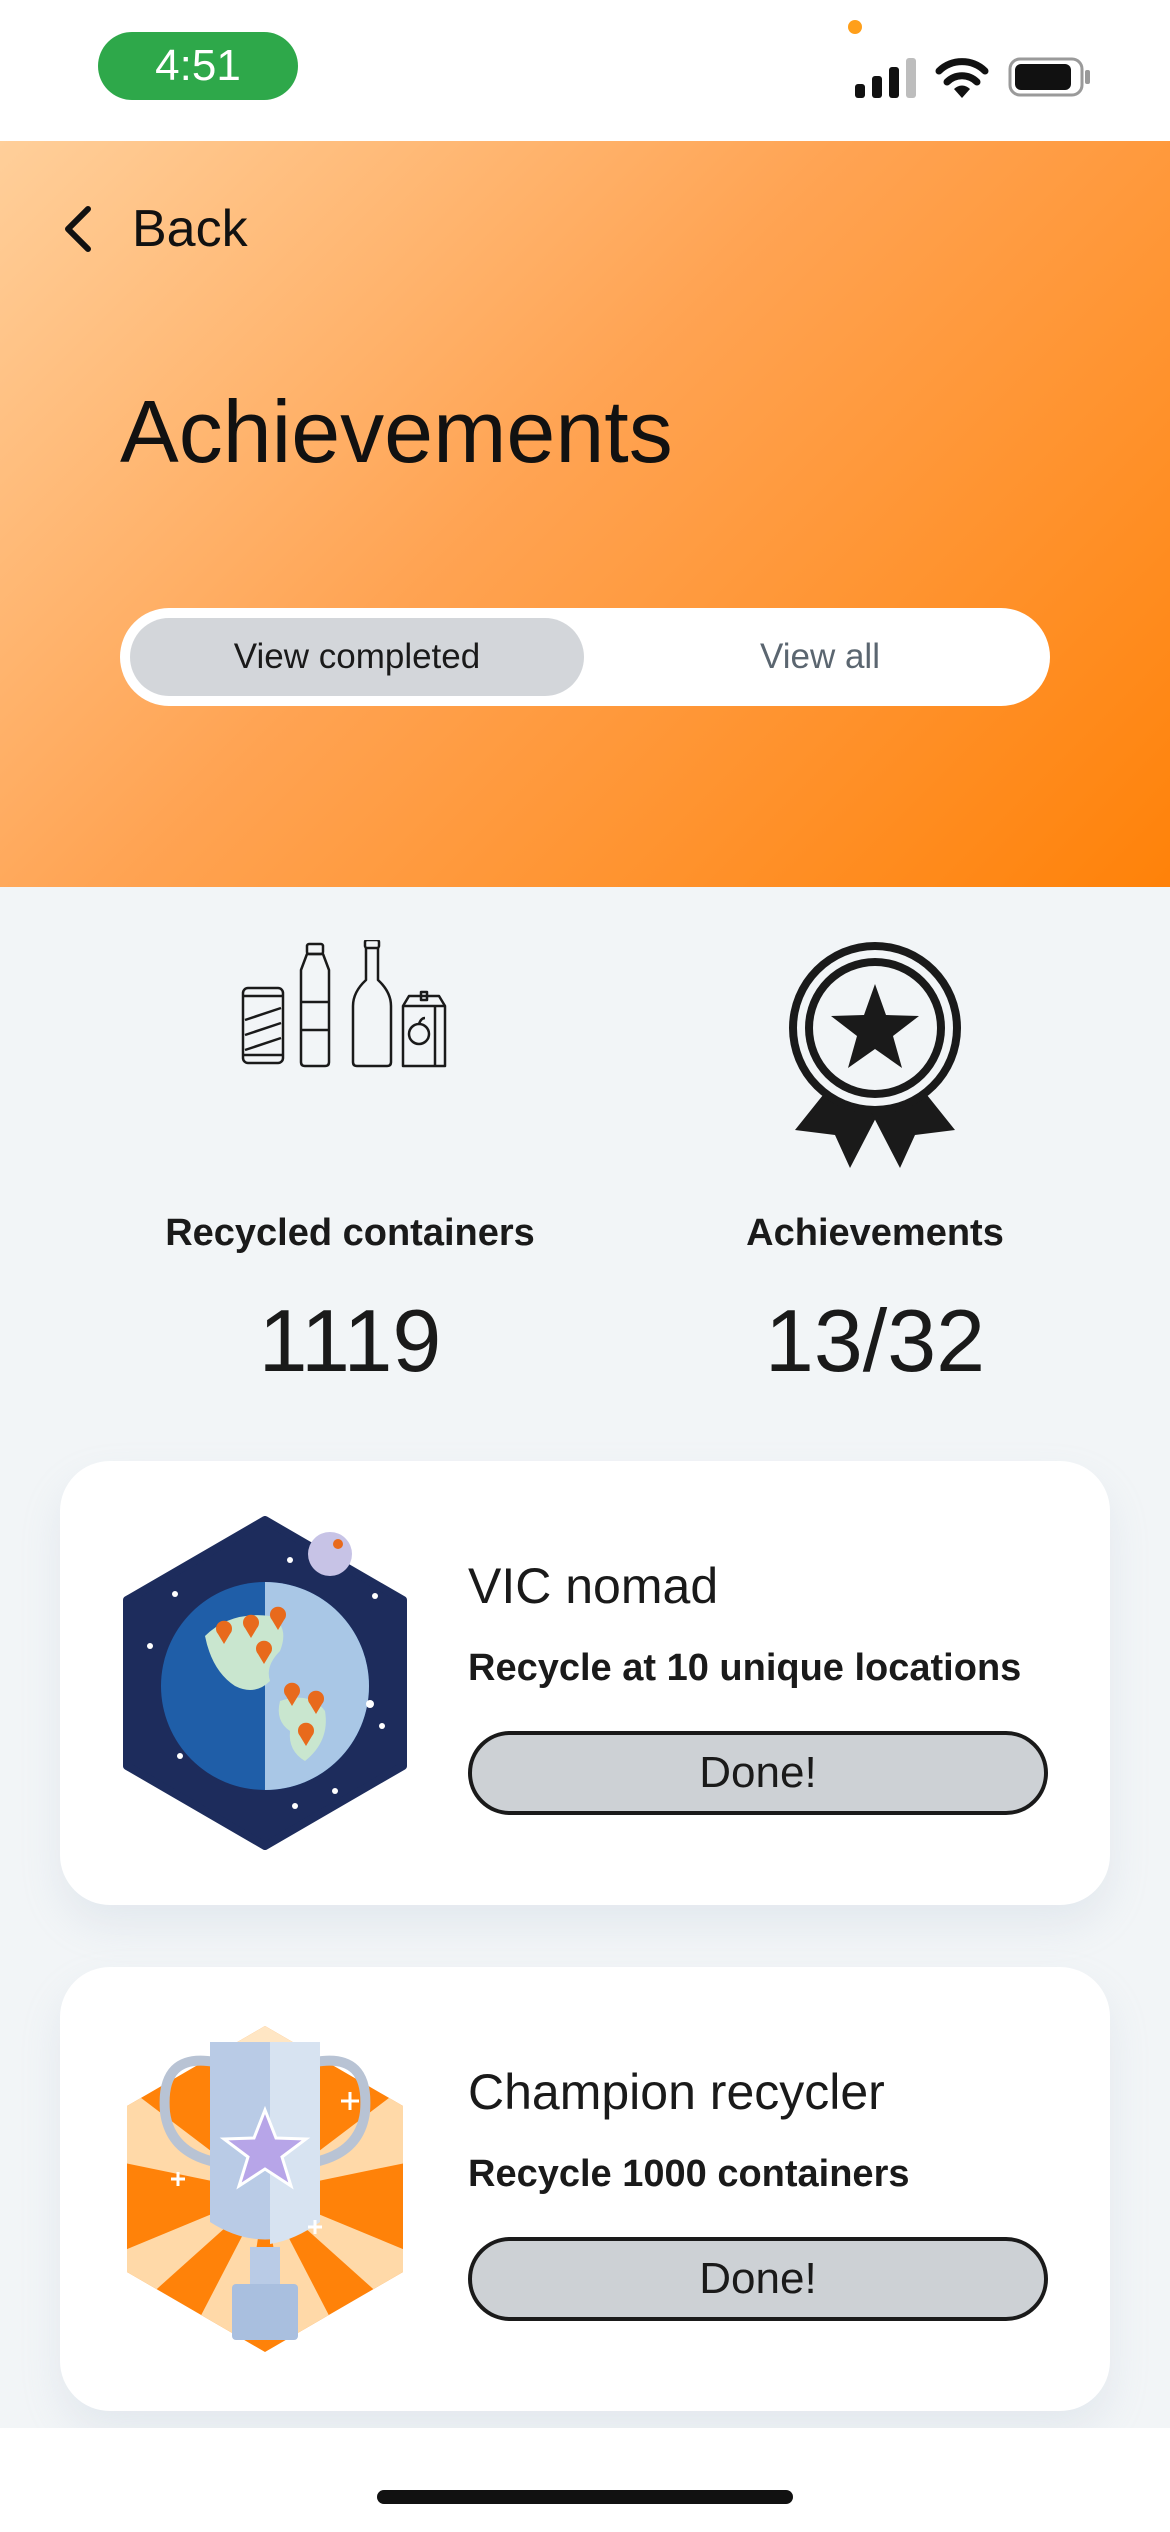 This screenshot has height=2532, width=1170. I want to click on recycled-containers-stat: Recycled containers 1119, so click(350, 1165).